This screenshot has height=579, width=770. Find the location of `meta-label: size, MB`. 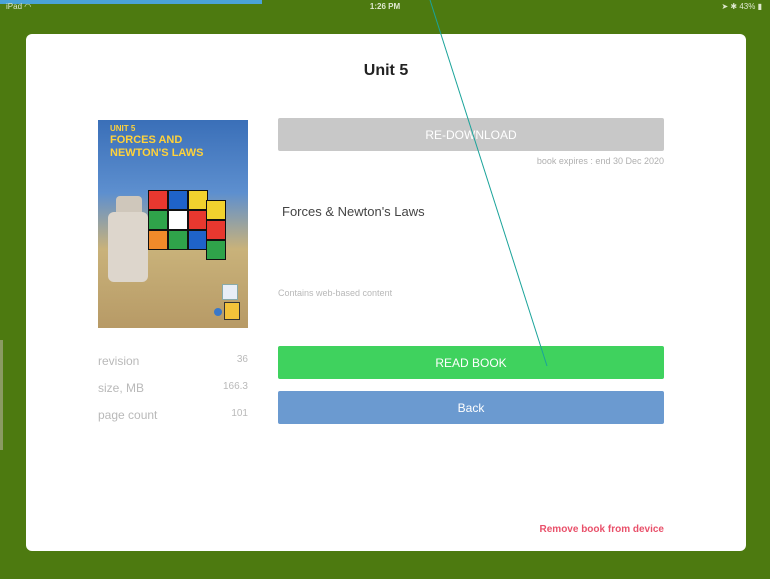

meta-label: size, MB is located at coordinates (121, 388).